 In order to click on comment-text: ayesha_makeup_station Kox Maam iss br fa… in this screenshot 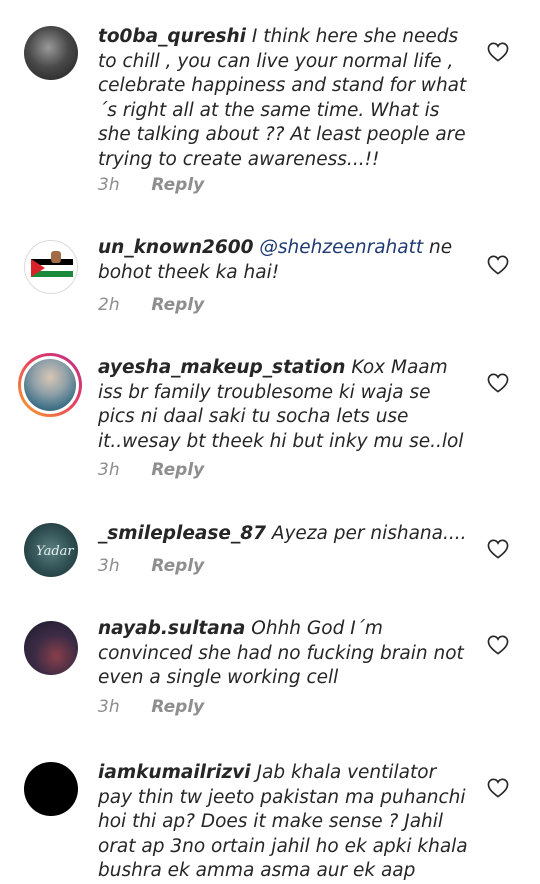, I will do `click(285, 405)`.